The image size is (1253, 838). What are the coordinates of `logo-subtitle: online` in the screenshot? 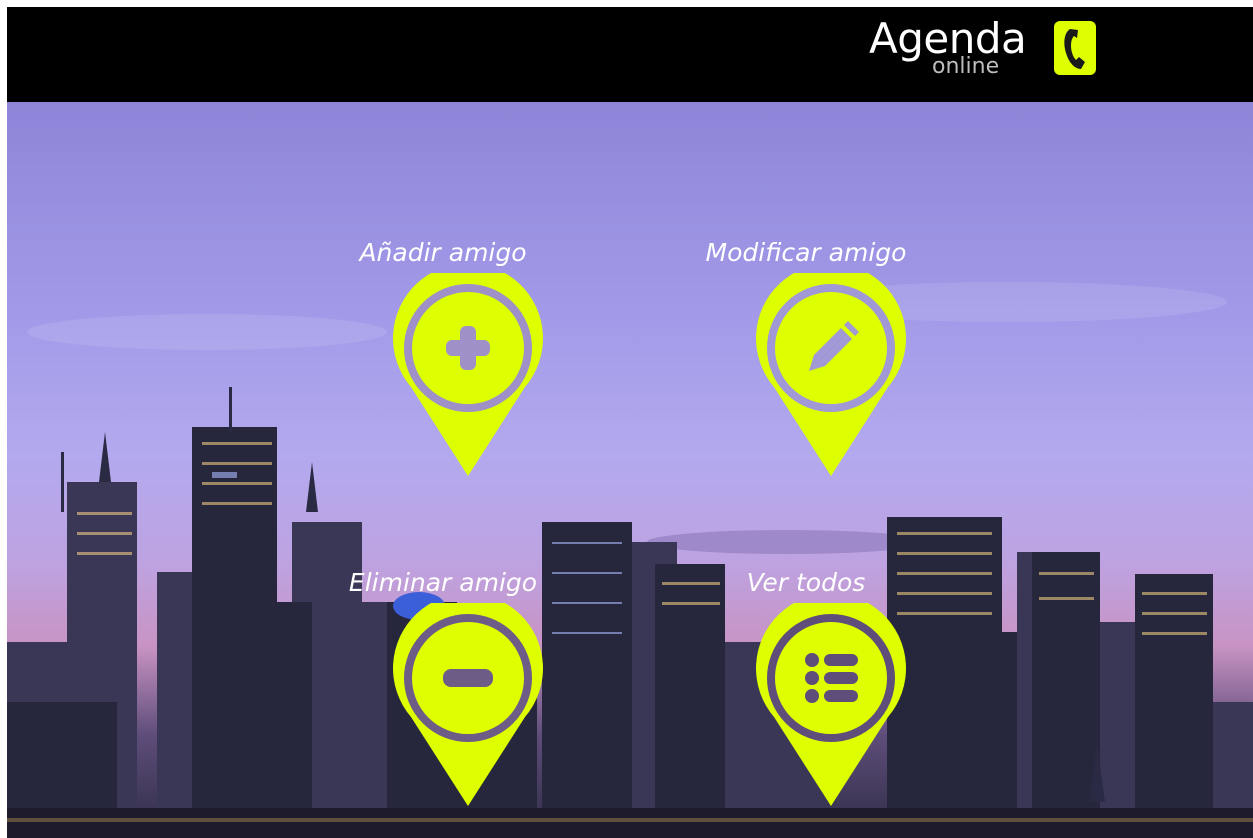 It's located at (966, 66).